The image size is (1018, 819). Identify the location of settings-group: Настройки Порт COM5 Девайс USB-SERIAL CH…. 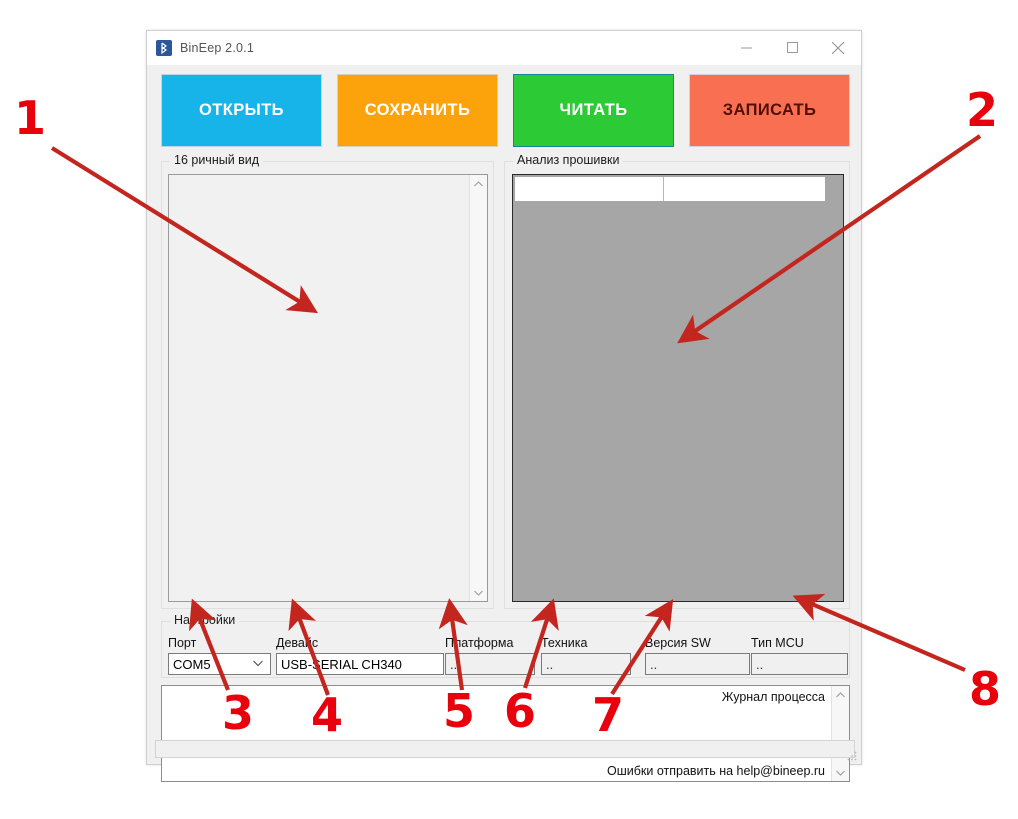
(505, 645).